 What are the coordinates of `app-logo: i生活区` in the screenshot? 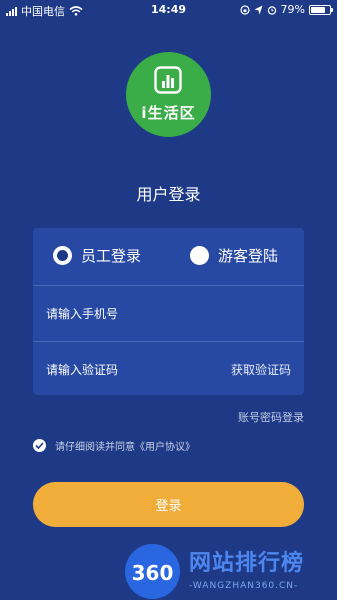 It's located at (168, 94).